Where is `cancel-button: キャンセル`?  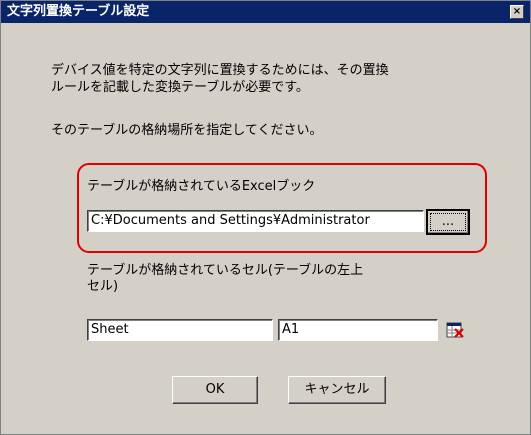 cancel-button: キャンセル is located at coordinates (337, 390).